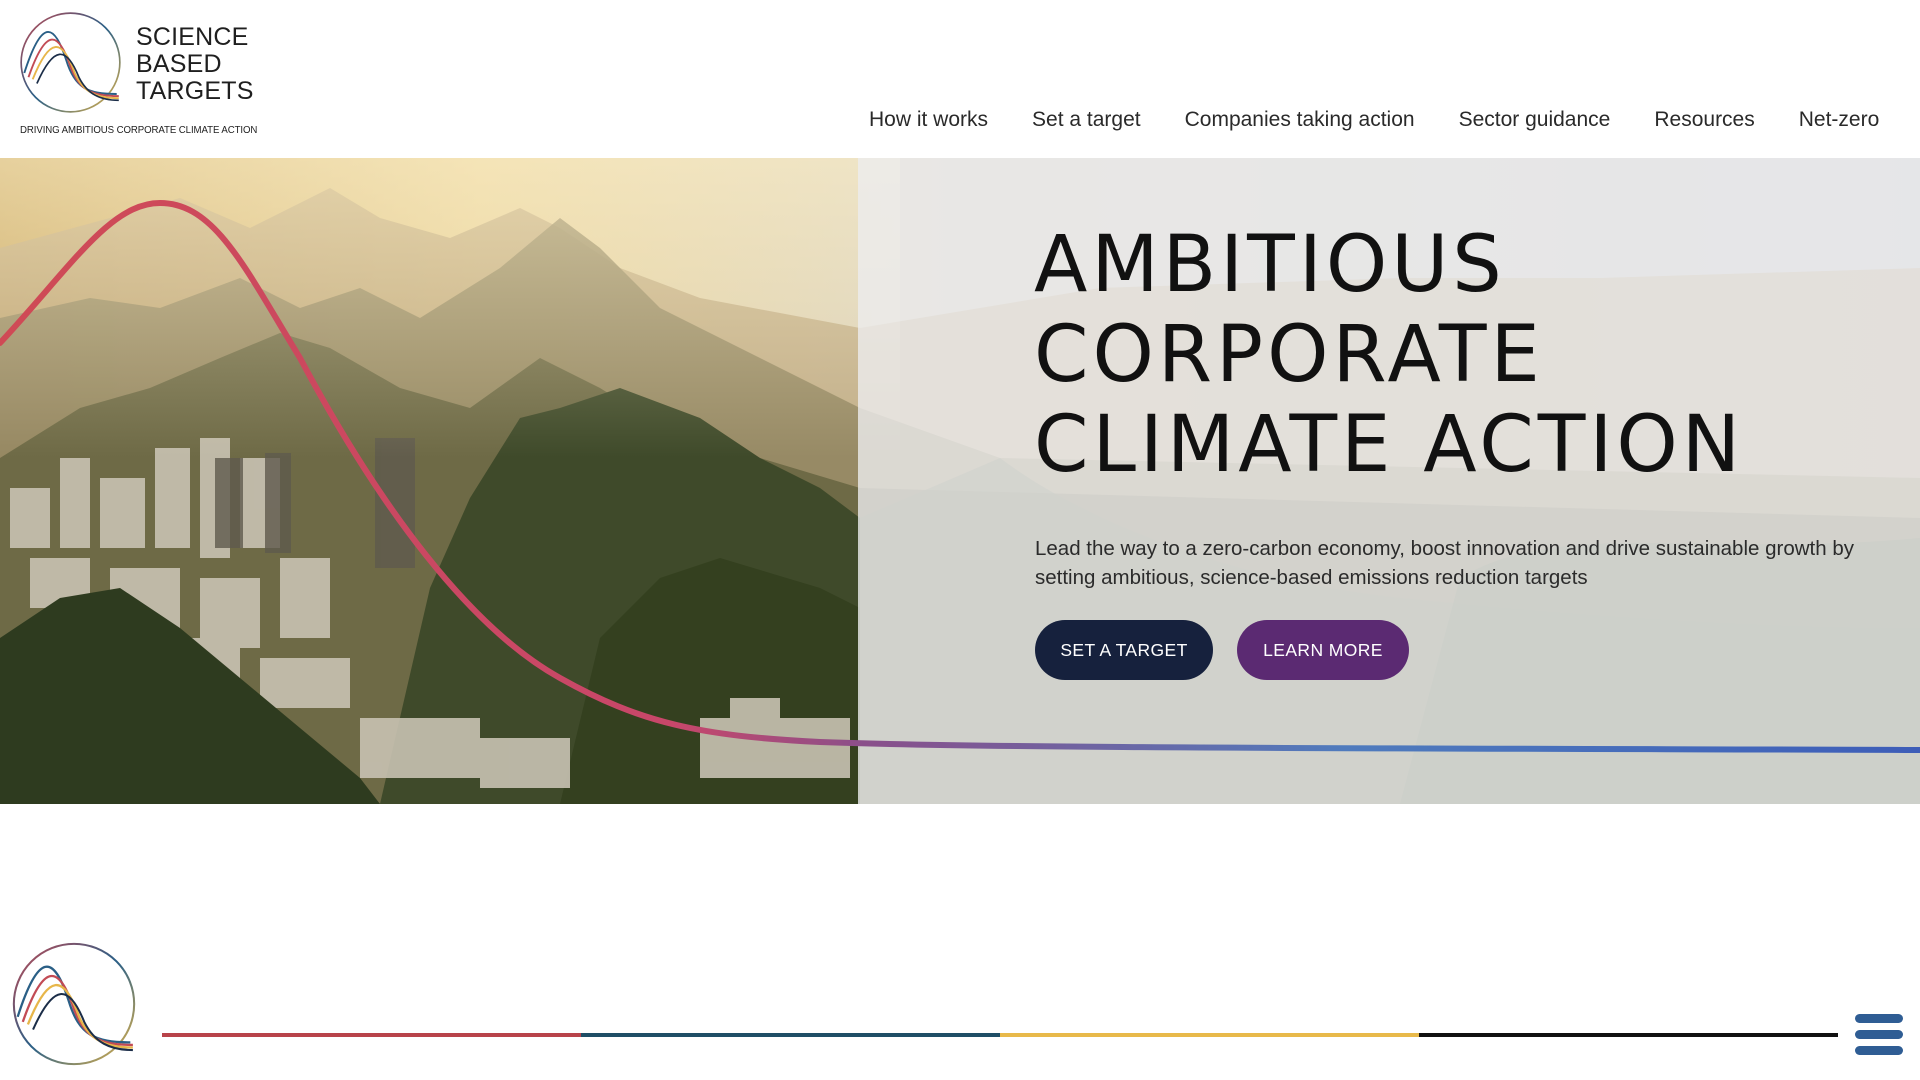 This screenshot has height=1080, width=1920. Describe the element at coordinates (371, 1035) in the screenshot. I see `divider-segment-red` at that location.